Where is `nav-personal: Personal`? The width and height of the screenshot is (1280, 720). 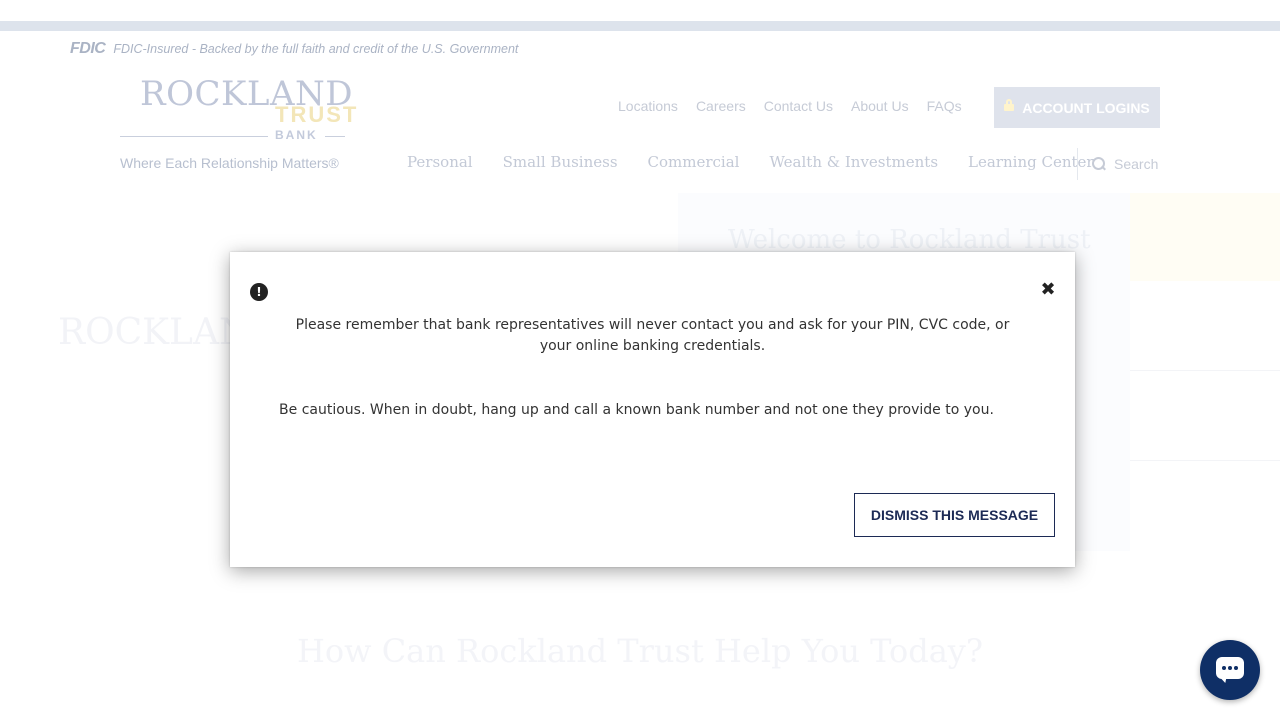 nav-personal: Personal is located at coordinates (440, 162).